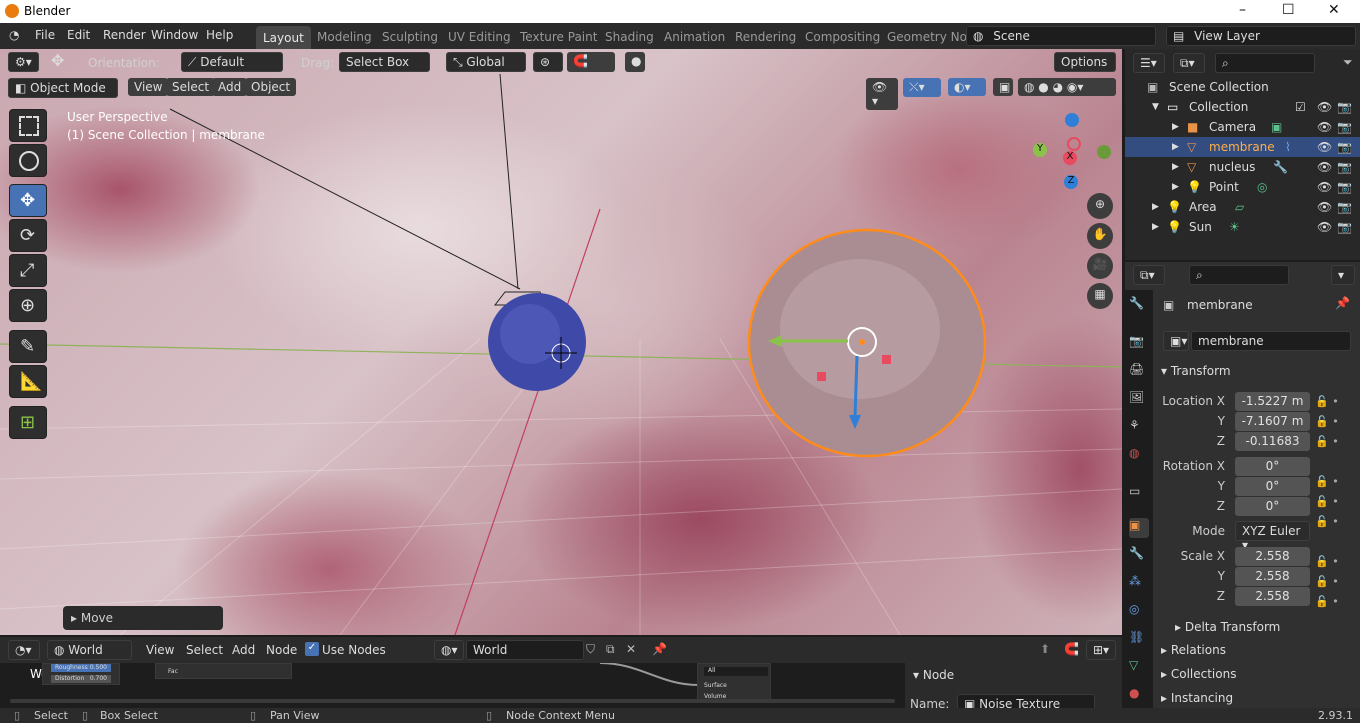  I want to click on gizmo-x-axis: X, so click(1070, 158).